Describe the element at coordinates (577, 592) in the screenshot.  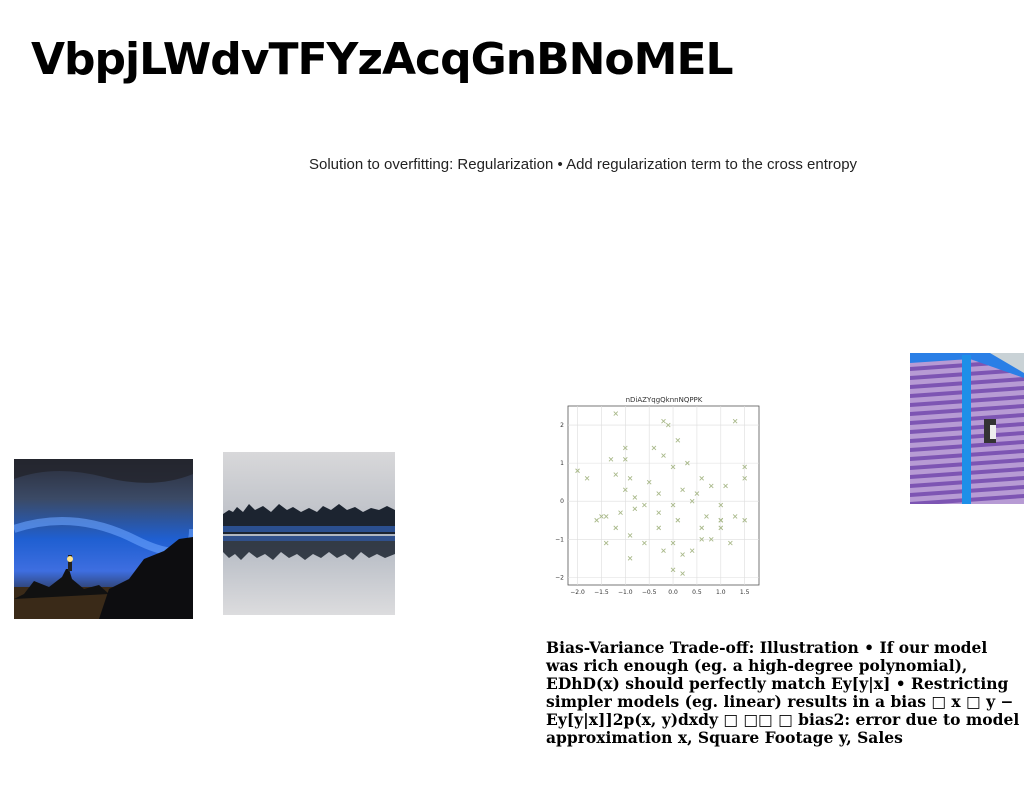
I see `x-tick-label: −2.0` at that location.